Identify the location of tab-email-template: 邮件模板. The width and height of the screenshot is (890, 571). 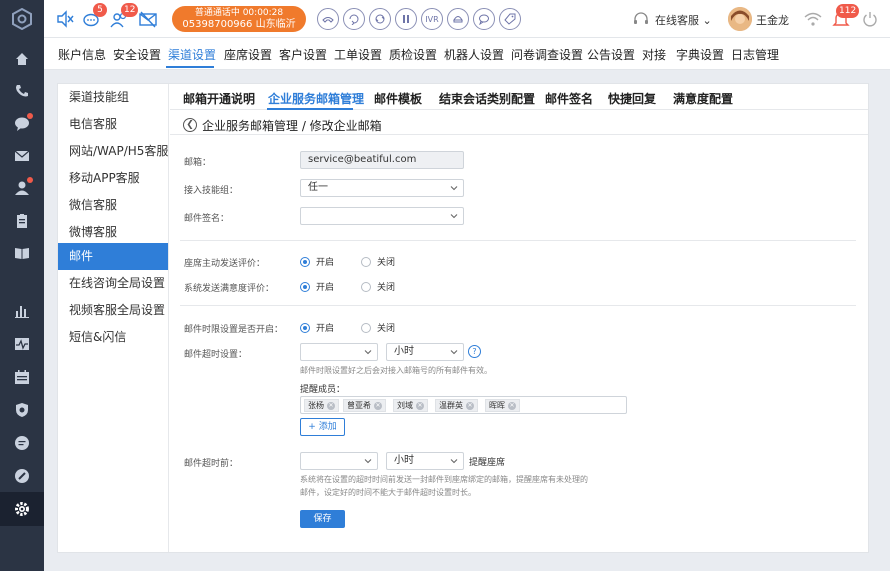
(398, 98).